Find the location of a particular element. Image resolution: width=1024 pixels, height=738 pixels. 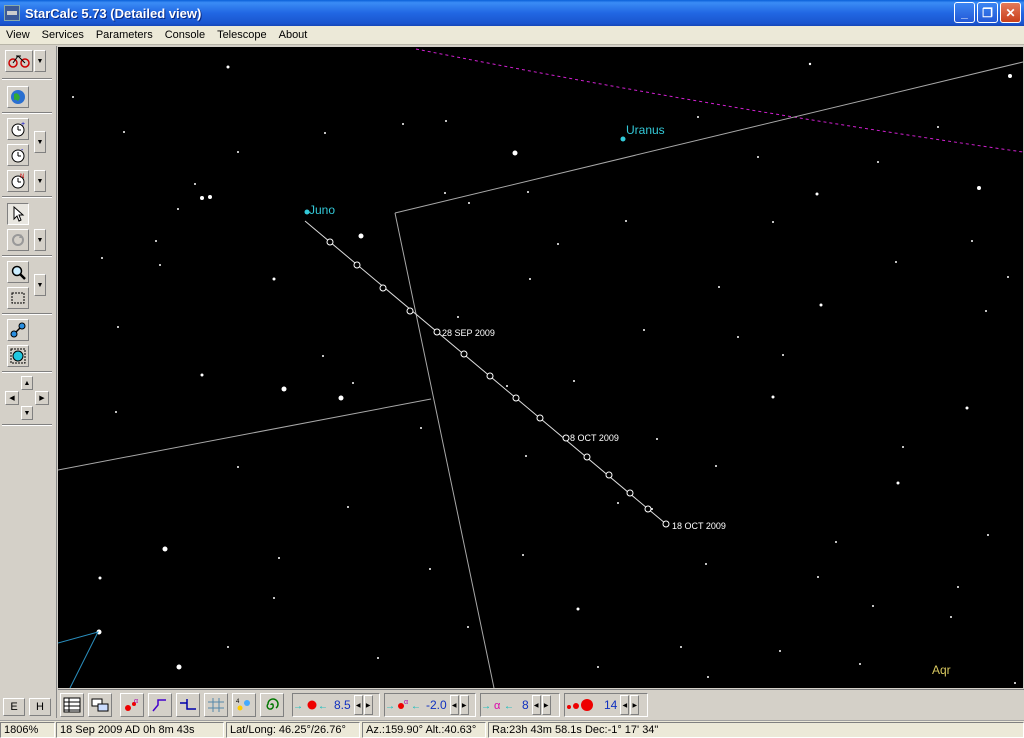

boundaries-icon is located at coordinates (188, 704).